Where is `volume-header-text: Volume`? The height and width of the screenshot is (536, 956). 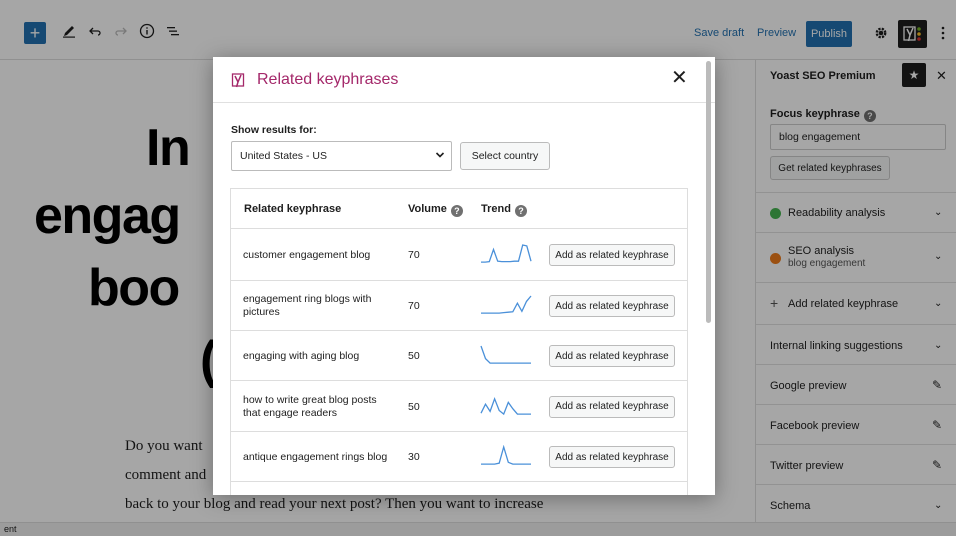
volume-header-text: Volume is located at coordinates (427, 209).